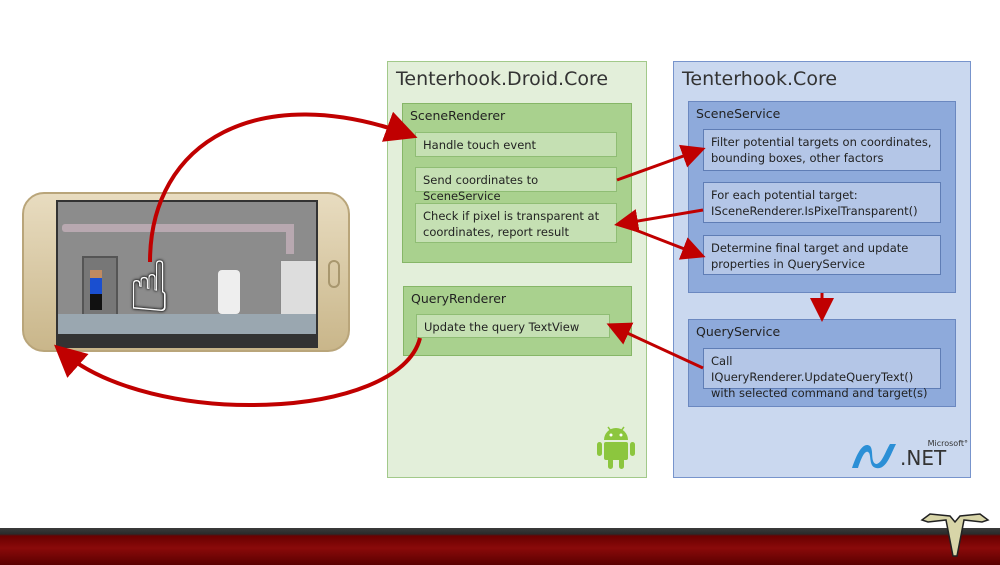 This screenshot has height=565, width=1000. Describe the element at coordinates (662, 241) in the screenshot. I see `result-to-determine-arrow` at that location.